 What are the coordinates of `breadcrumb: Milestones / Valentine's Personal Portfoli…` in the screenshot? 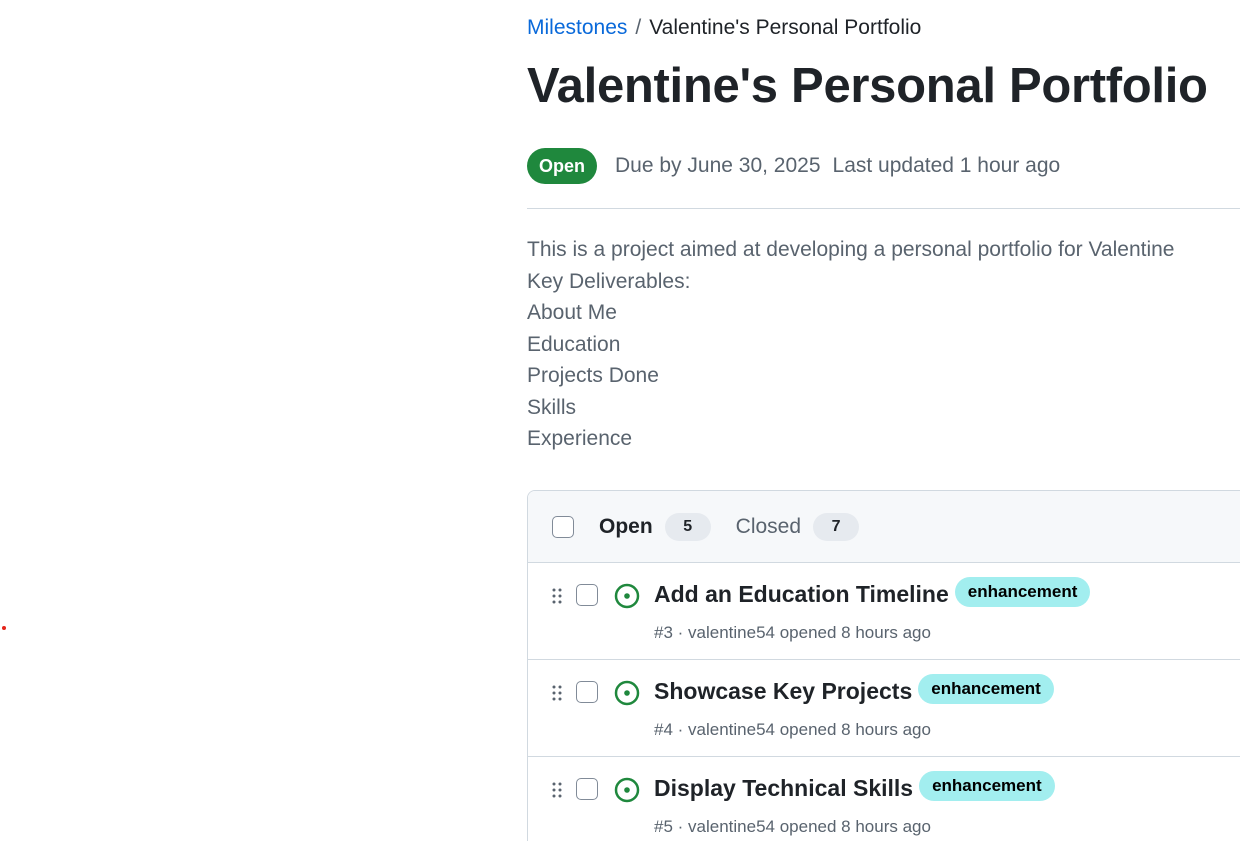 It's located at (724, 28).